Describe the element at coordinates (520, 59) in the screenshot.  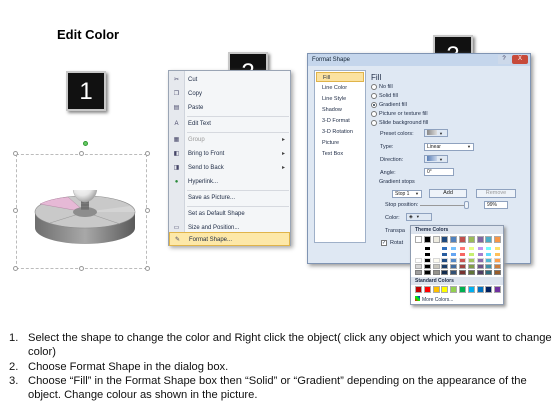
I see `close-button: X` at that location.